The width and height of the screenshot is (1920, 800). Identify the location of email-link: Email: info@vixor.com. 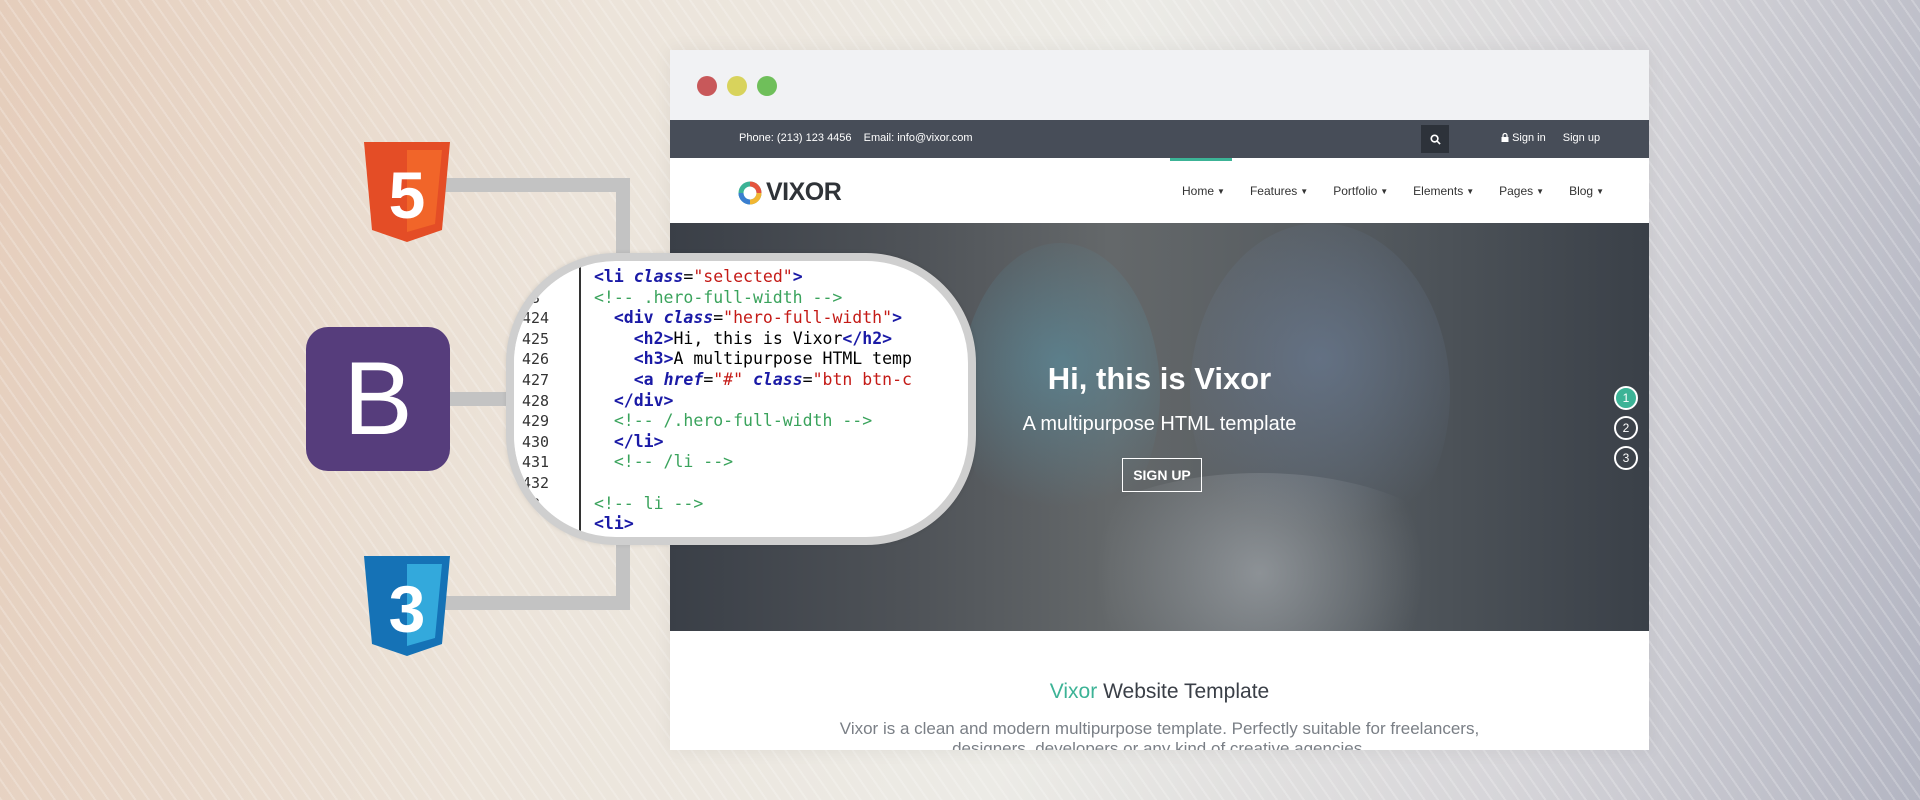
(918, 138).